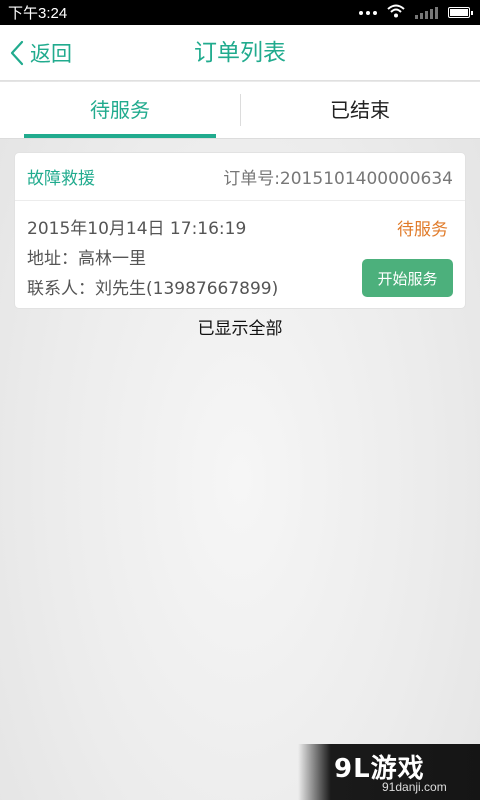 This screenshot has height=800, width=480. I want to click on tab-finished-label: 已结束, so click(360, 109).